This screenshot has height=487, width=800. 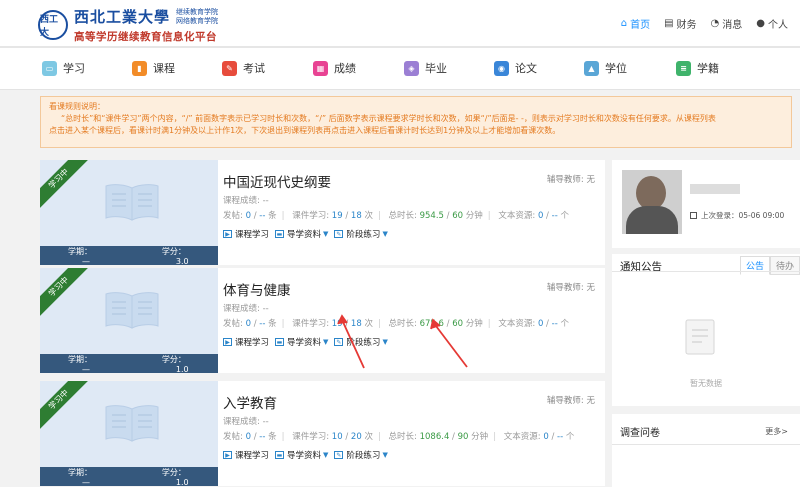 I want to click on main-nav-exam: ✎ 考试, so click(x=243, y=68).